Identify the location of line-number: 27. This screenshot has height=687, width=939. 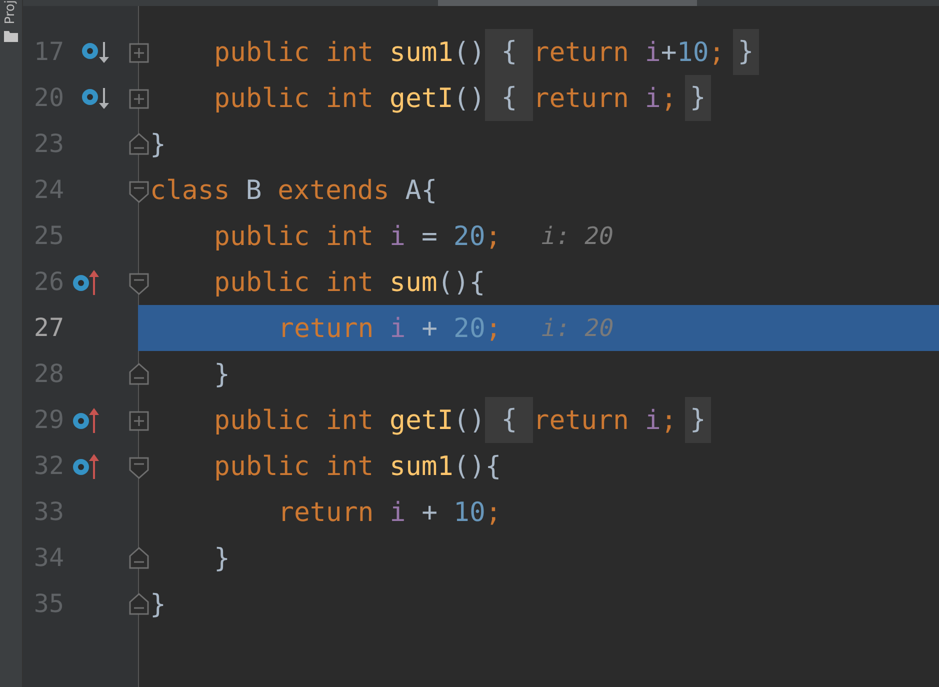
(48, 328).